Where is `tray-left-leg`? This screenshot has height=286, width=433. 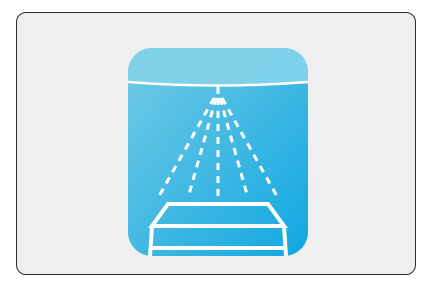 tray-left-leg is located at coordinates (151, 240).